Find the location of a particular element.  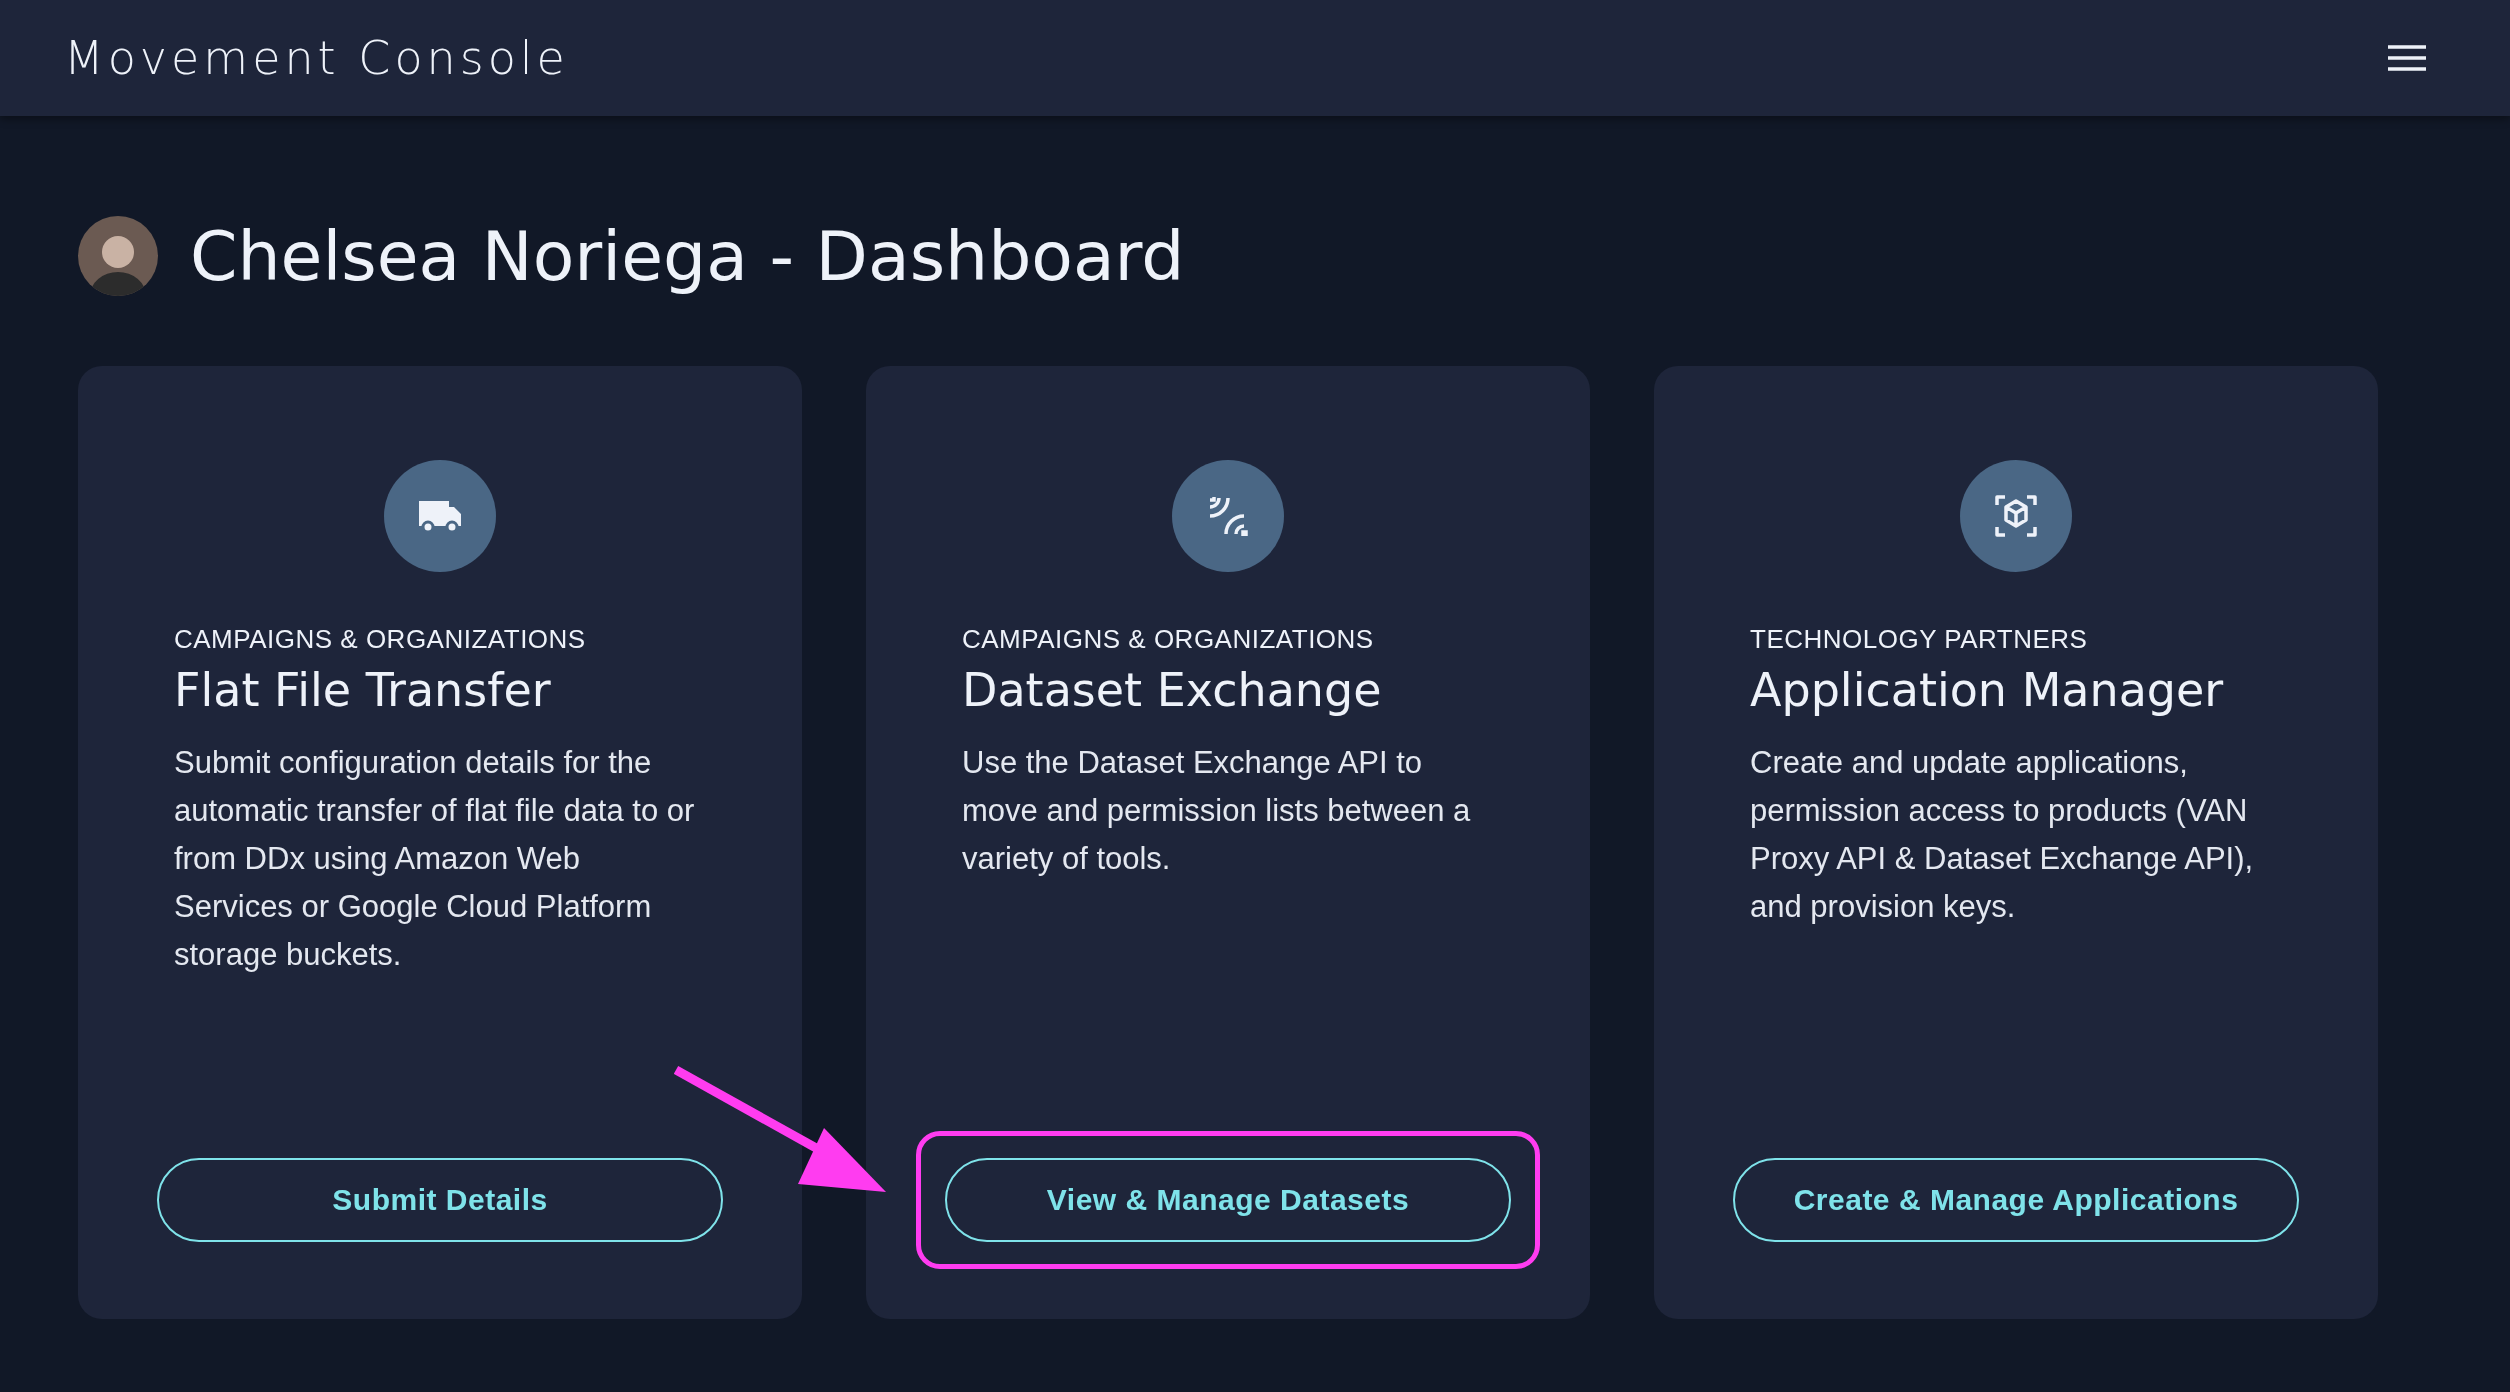

signal-waves-icon is located at coordinates (1228, 516).